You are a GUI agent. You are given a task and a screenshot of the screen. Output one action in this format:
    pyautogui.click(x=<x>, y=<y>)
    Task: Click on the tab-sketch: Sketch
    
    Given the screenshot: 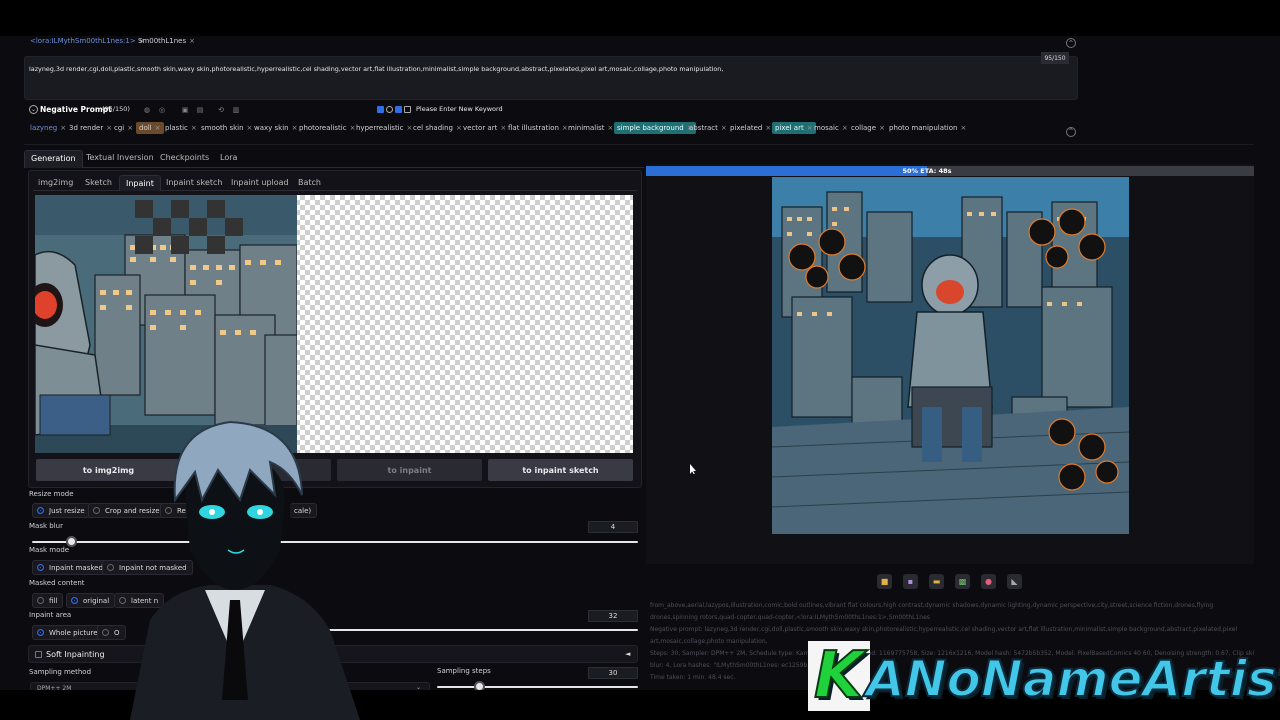 What is the action you would take?
    pyautogui.click(x=98, y=182)
    